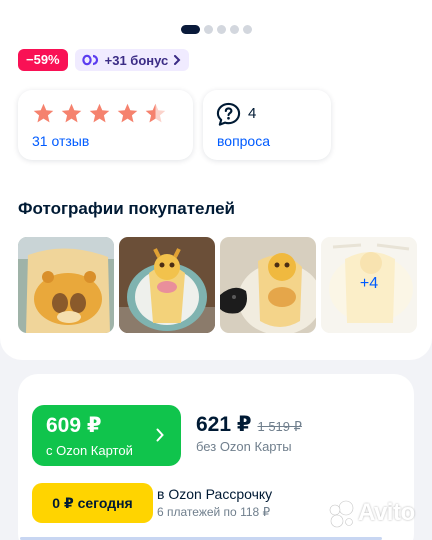 Image resolution: width=432 pixels, height=540 pixels. I want to click on questions-link: вопроса, so click(243, 141).